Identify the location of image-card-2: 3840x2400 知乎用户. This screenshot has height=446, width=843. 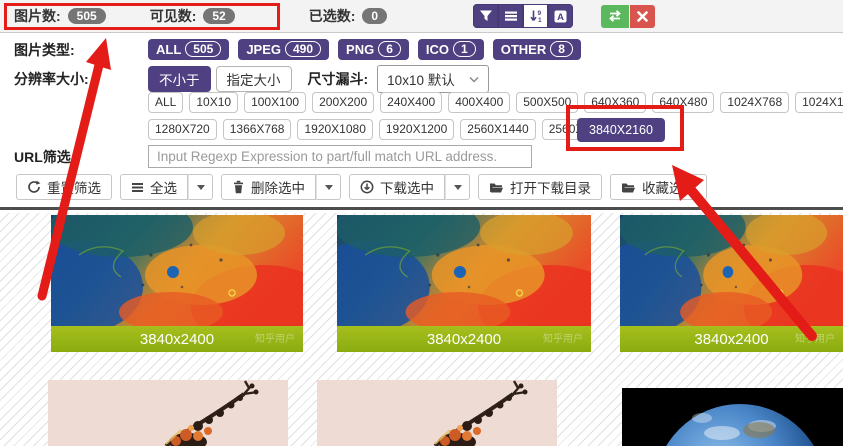
(464, 283).